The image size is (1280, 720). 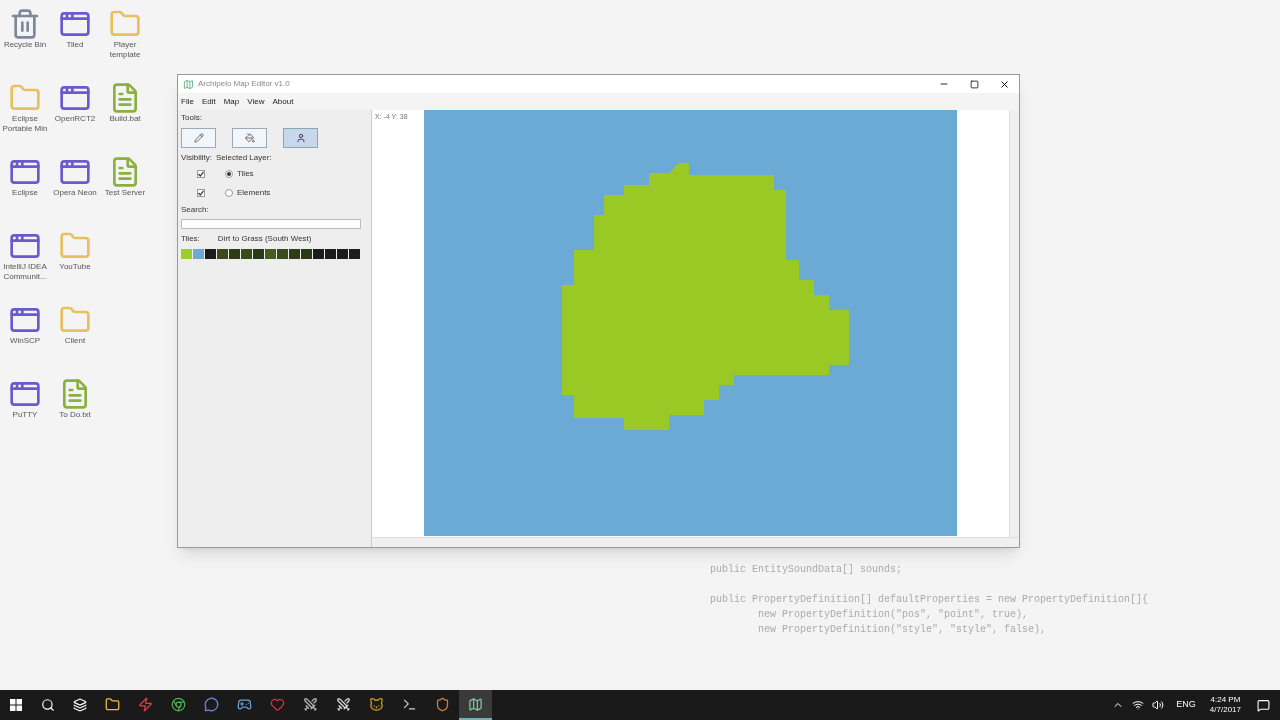 What do you see at coordinates (244, 84) in the screenshot?
I see `window-title: Archipelo Map Editor v1.0` at bounding box center [244, 84].